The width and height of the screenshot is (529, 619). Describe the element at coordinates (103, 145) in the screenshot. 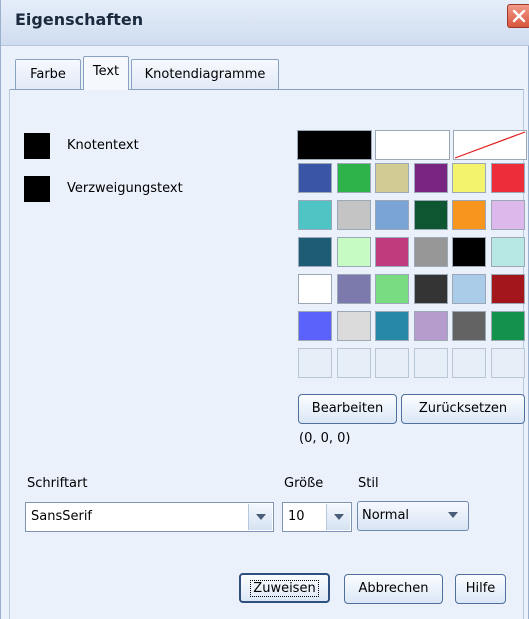

I see `knotentext-label: Knotentext` at that location.